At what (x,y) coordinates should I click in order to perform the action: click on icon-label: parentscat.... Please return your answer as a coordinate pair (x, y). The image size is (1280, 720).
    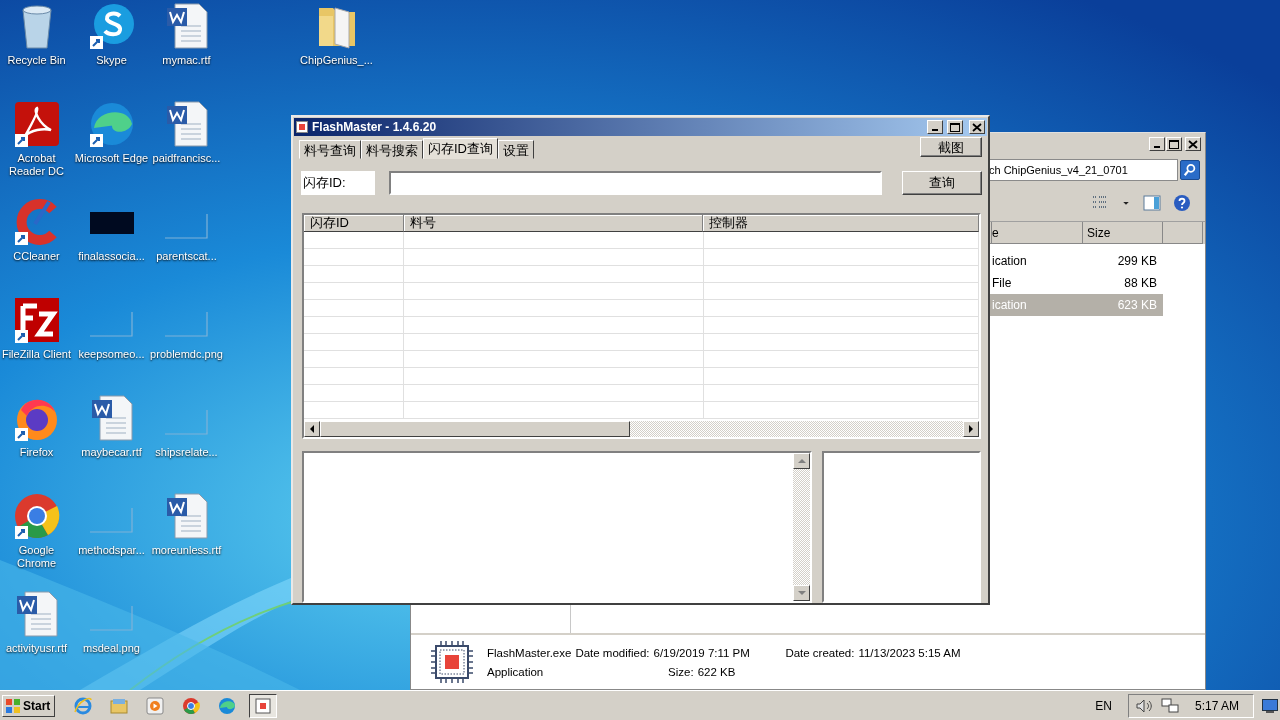
    Looking at the image, I should click on (186, 256).